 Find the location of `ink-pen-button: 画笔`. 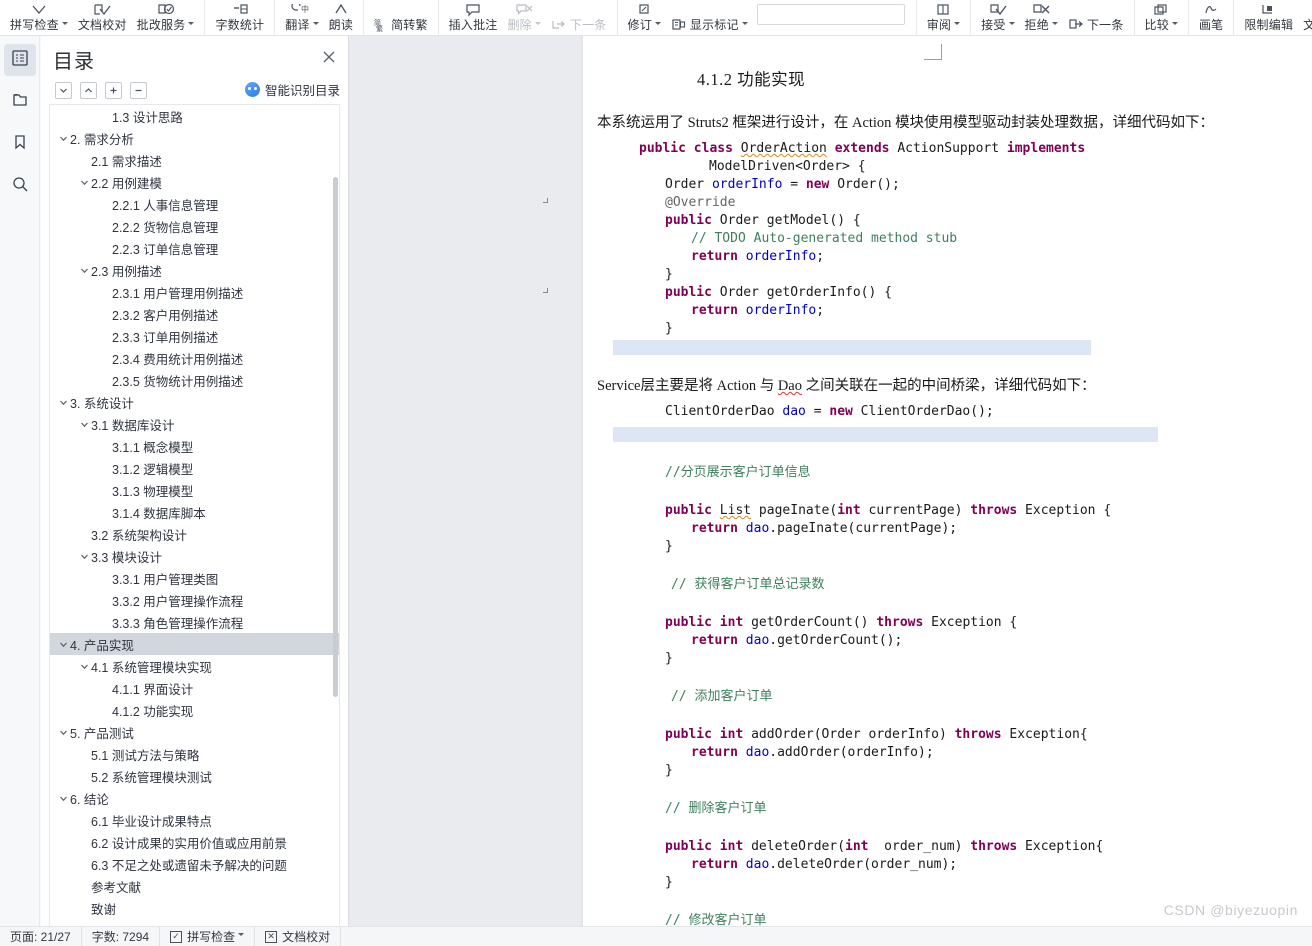

ink-pen-button: 画笔 is located at coordinates (1211, 17).